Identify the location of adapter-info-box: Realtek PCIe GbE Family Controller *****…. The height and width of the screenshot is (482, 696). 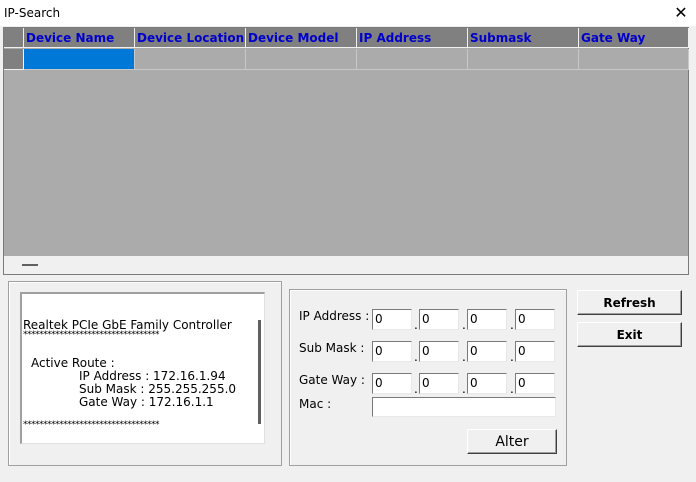
(142, 368).